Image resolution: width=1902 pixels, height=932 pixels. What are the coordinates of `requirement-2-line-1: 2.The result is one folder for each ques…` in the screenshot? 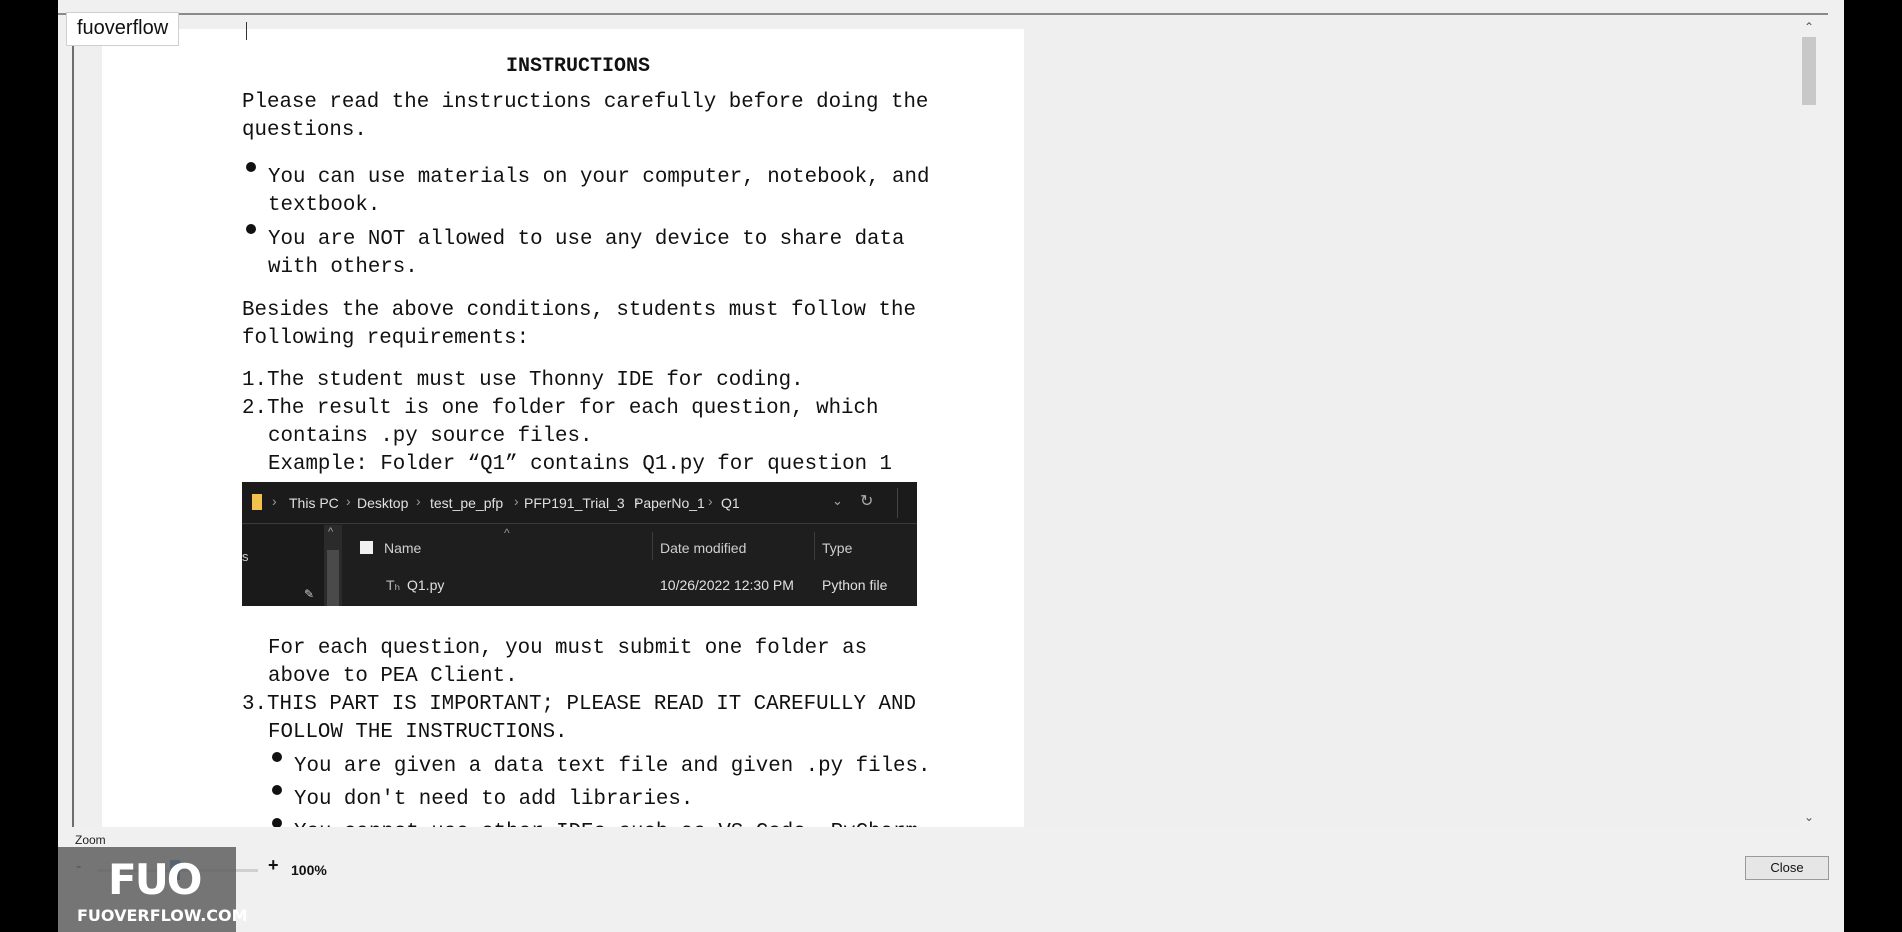 It's located at (560, 408).